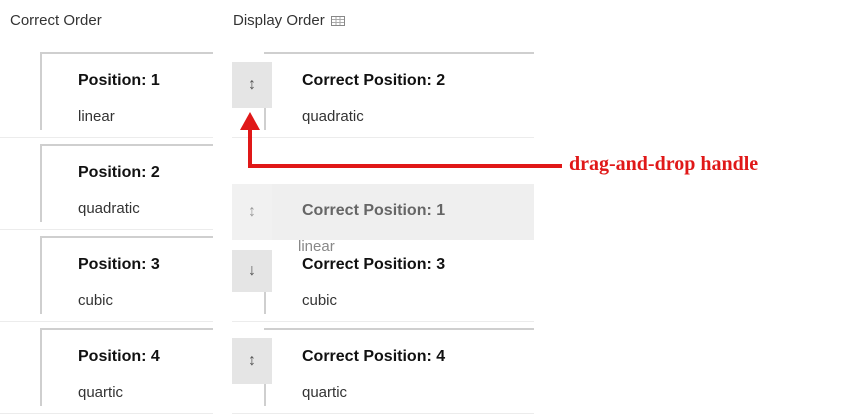 The image size is (864, 414). Describe the element at coordinates (401, 140) in the screenshot. I see `annotation-arrow` at that location.